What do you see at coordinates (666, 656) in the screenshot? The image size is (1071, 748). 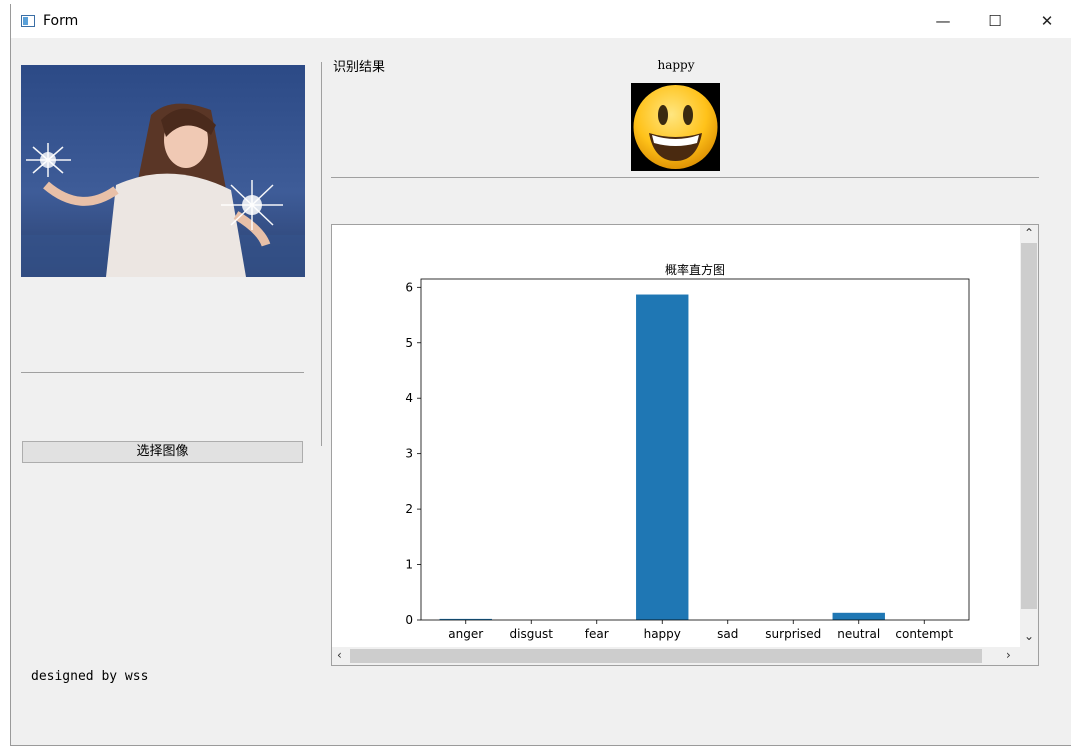 I see `horizontal-scroll-thumb` at bounding box center [666, 656].